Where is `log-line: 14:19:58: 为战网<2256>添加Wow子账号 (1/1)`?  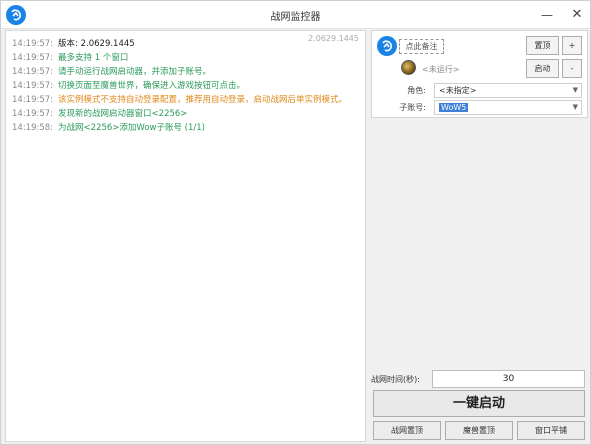
log-line: 14:19:58: 为战网<2256>添加Wow子账号 (1/1) is located at coordinates (108, 127).